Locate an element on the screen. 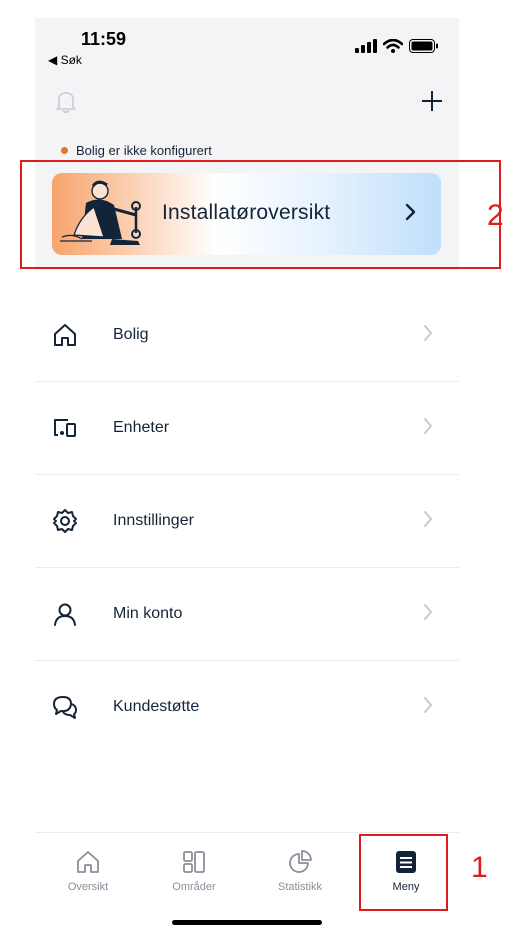 This screenshot has width=525, height=952. menu-item-kundestotte: Kundestøtte is located at coordinates (247, 706).